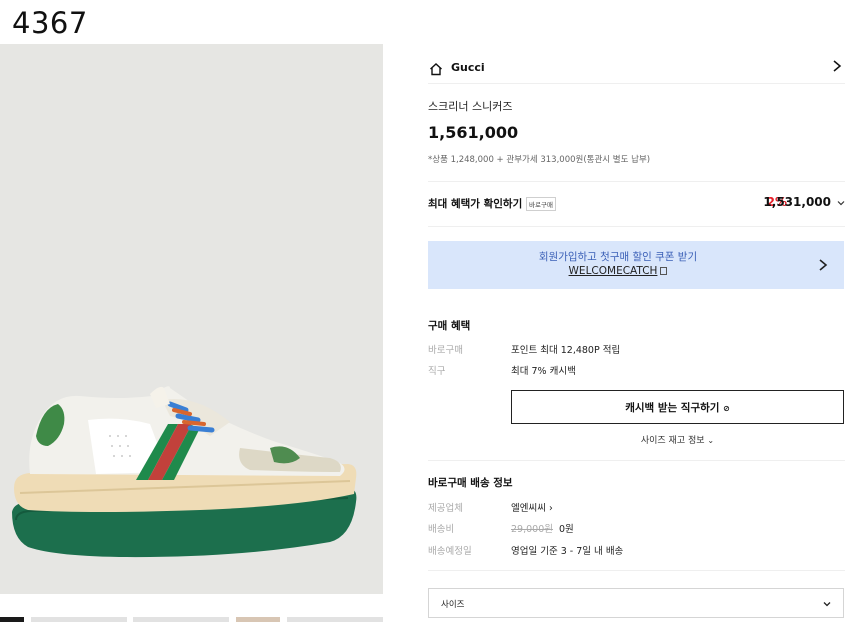 The image size is (860, 622). Describe the element at coordinates (475, 204) in the screenshot. I see `max-benefit-title: 최대 혜택가 확인하기` at that location.